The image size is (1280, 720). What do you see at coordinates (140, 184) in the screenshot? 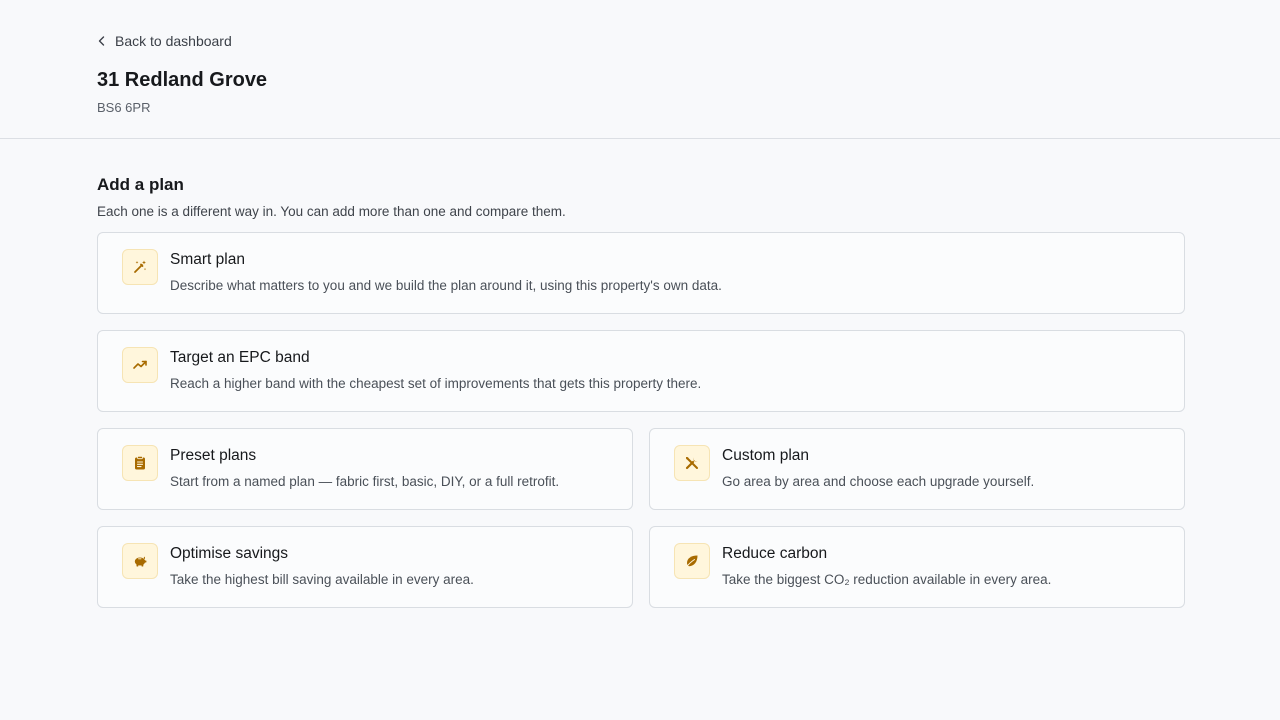
I see `section-title: Add a plan` at bounding box center [140, 184].